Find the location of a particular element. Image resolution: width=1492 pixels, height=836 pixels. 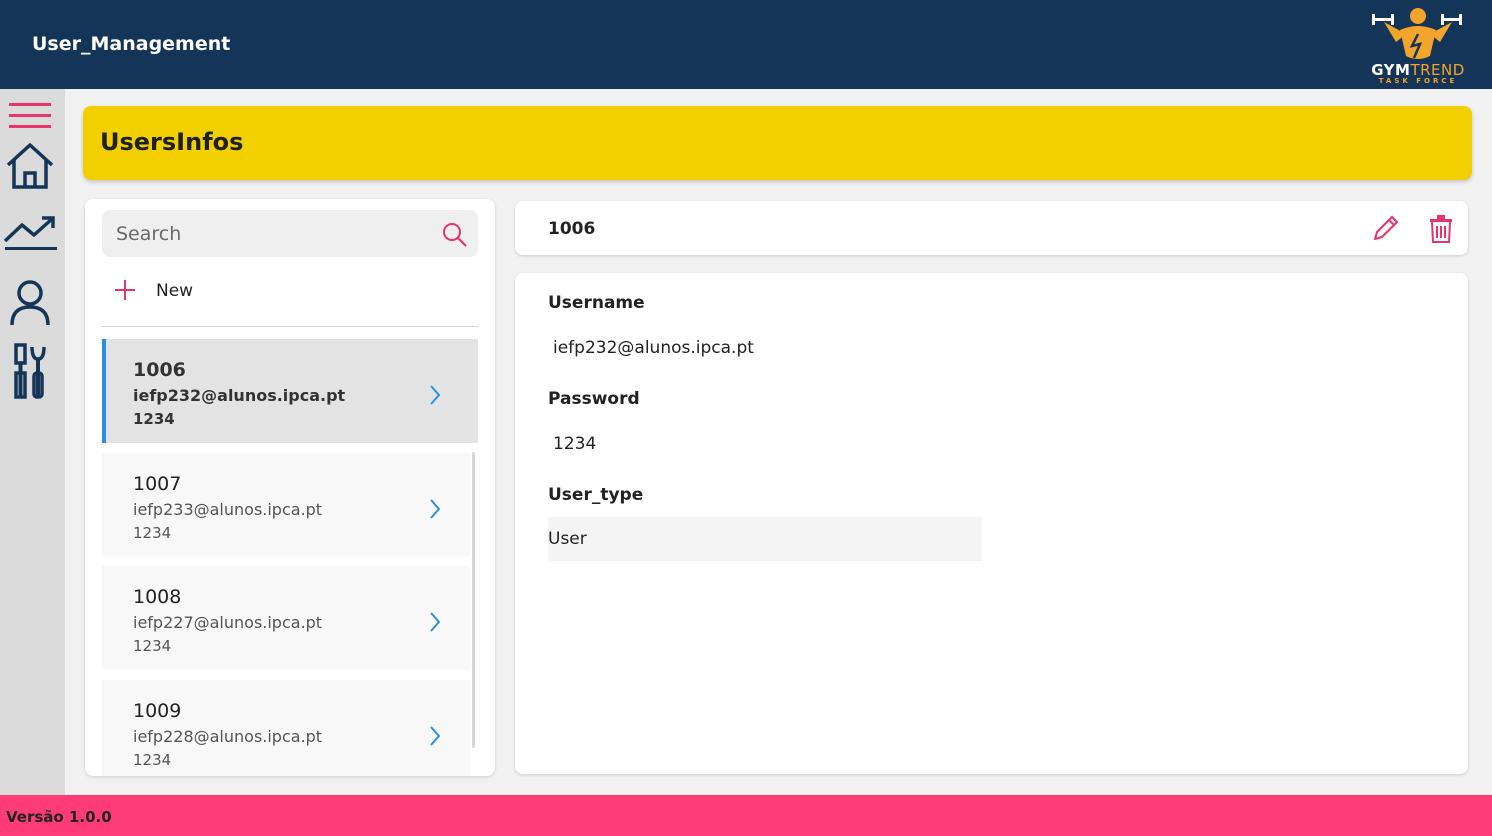

gymtrend-logo: GYMTREND TASK FORCE is located at coordinates (1418, 45).